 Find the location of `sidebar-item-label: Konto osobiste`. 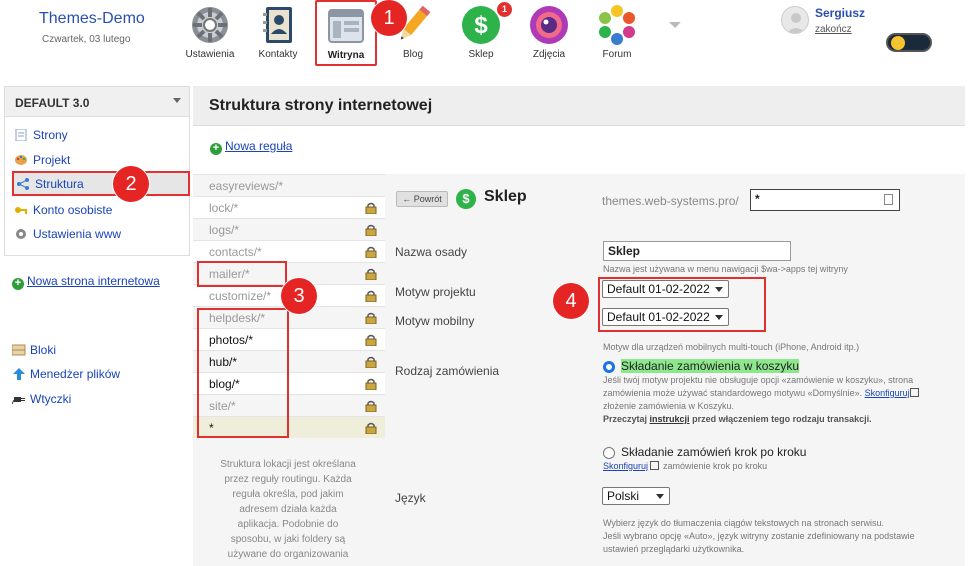

sidebar-item-label: Konto osobiste is located at coordinates (73, 210).